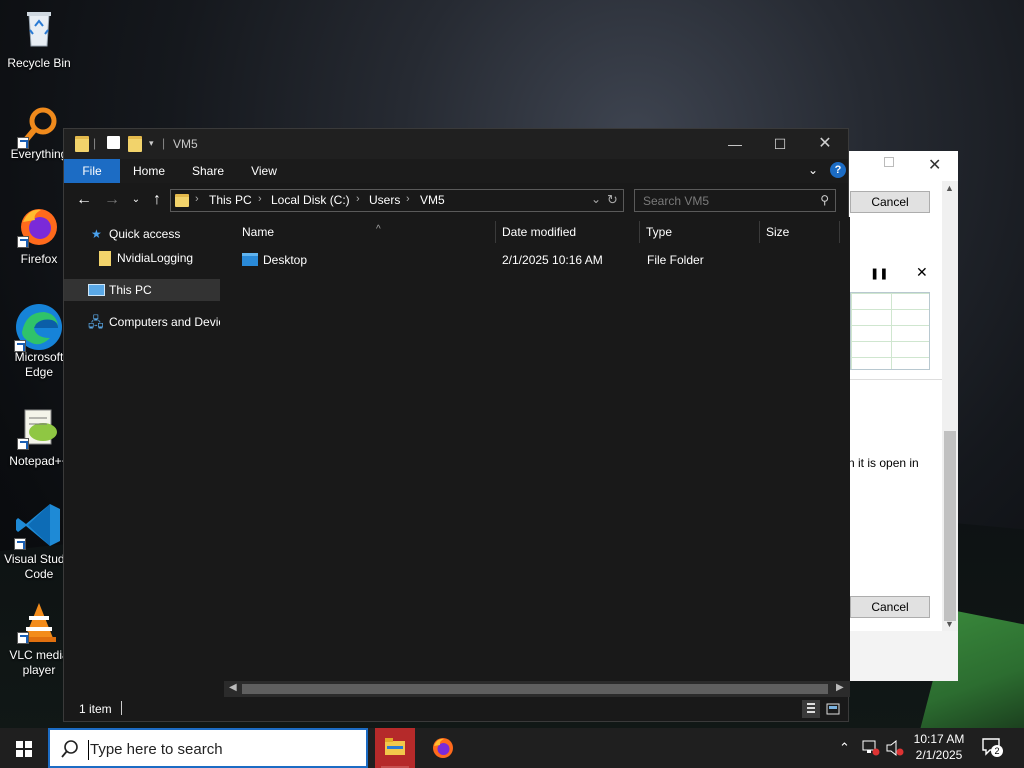  I want to click on taskbar-search-box: Type here to search, so click(208, 748).